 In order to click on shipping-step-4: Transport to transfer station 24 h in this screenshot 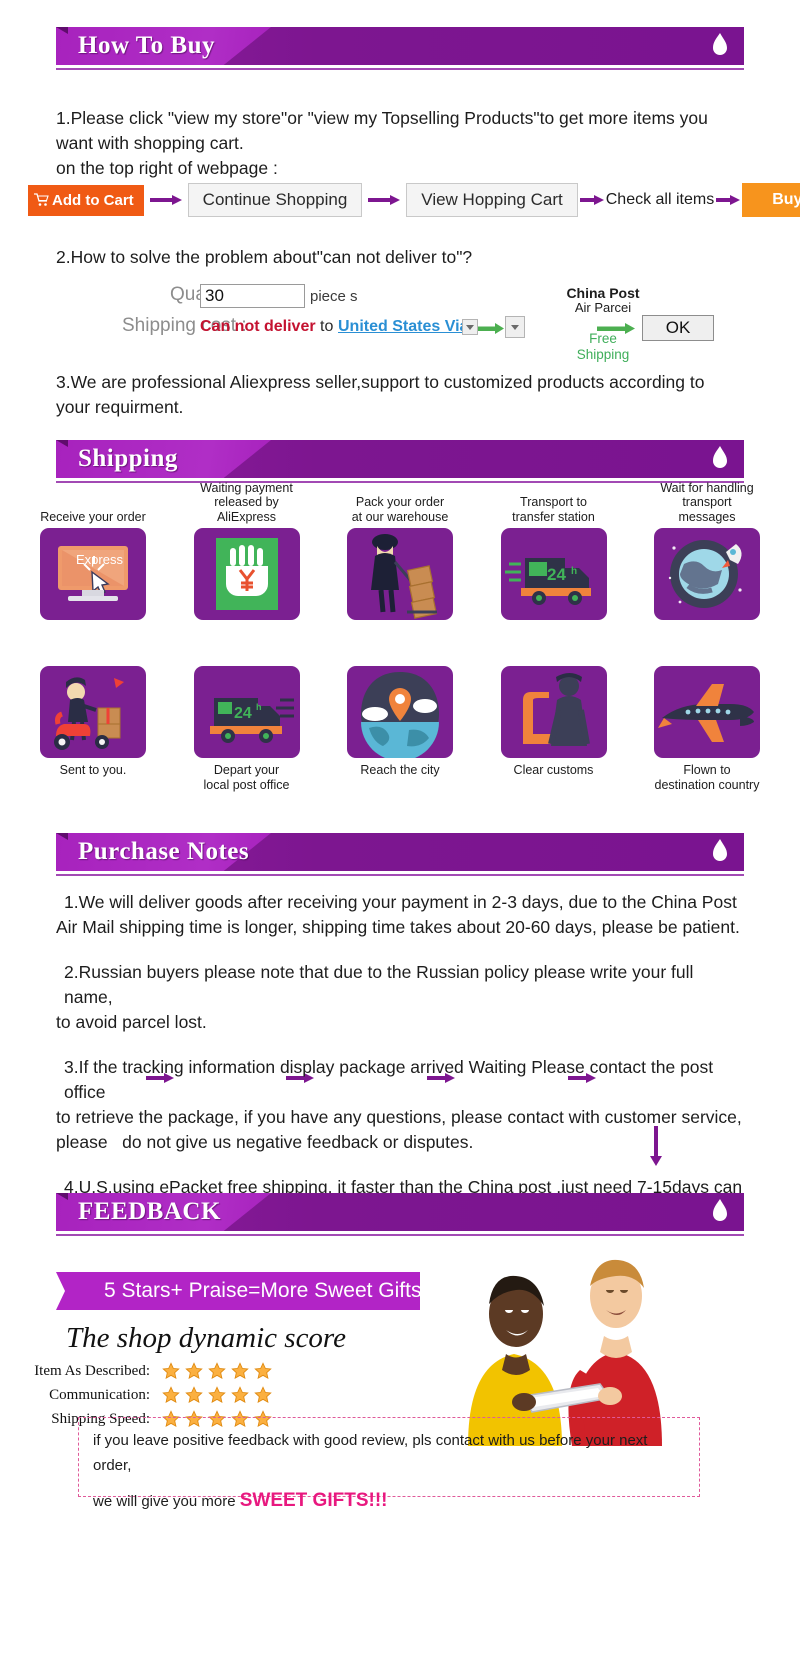, I will do `click(553, 557)`.